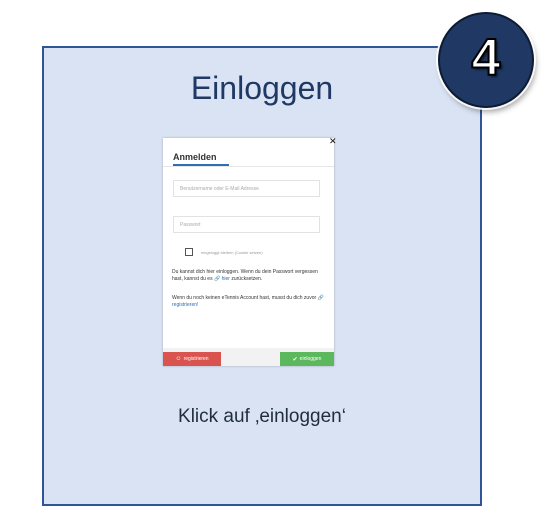  Describe the element at coordinates (185, 305) in the screenshot. I see `register-link: registrieren!` at that location.